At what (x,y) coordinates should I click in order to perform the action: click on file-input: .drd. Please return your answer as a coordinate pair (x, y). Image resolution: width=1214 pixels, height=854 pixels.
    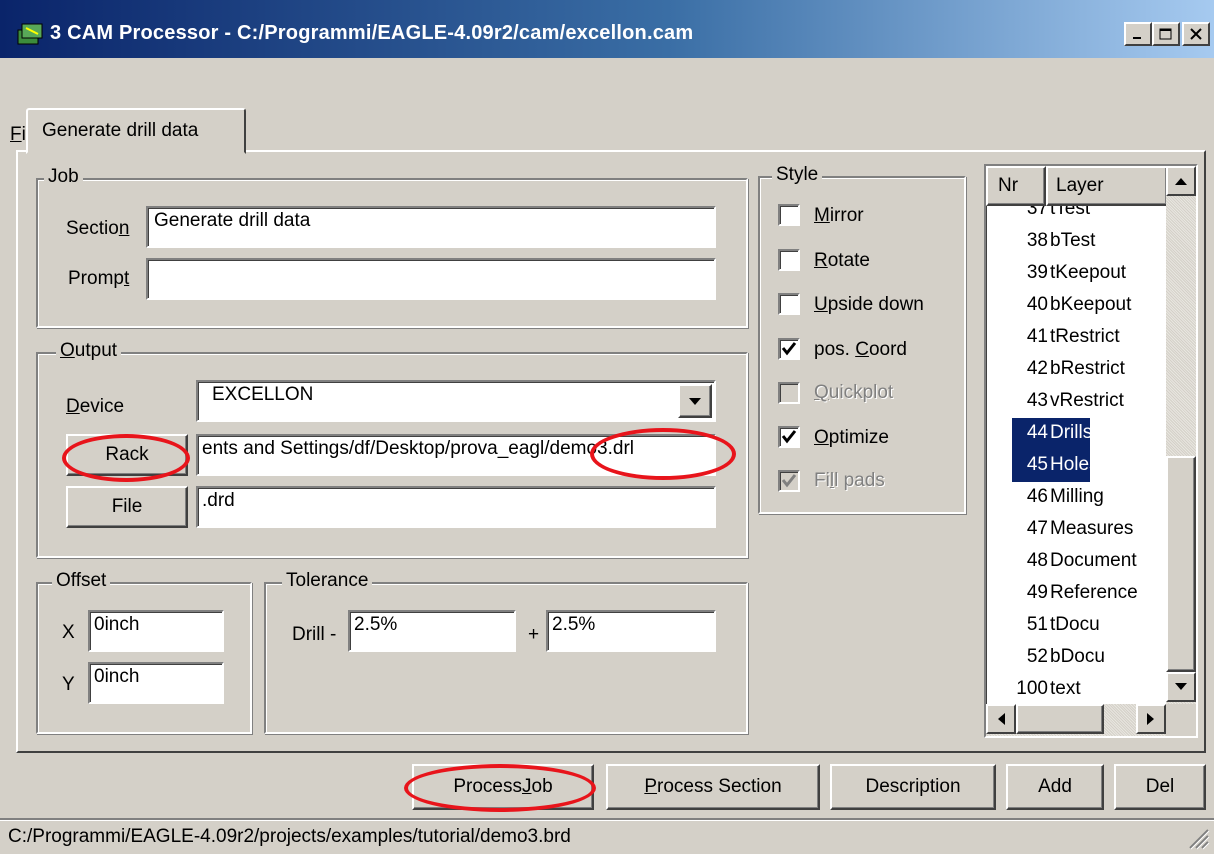
    Looking at the image, I should click on (456, 507).